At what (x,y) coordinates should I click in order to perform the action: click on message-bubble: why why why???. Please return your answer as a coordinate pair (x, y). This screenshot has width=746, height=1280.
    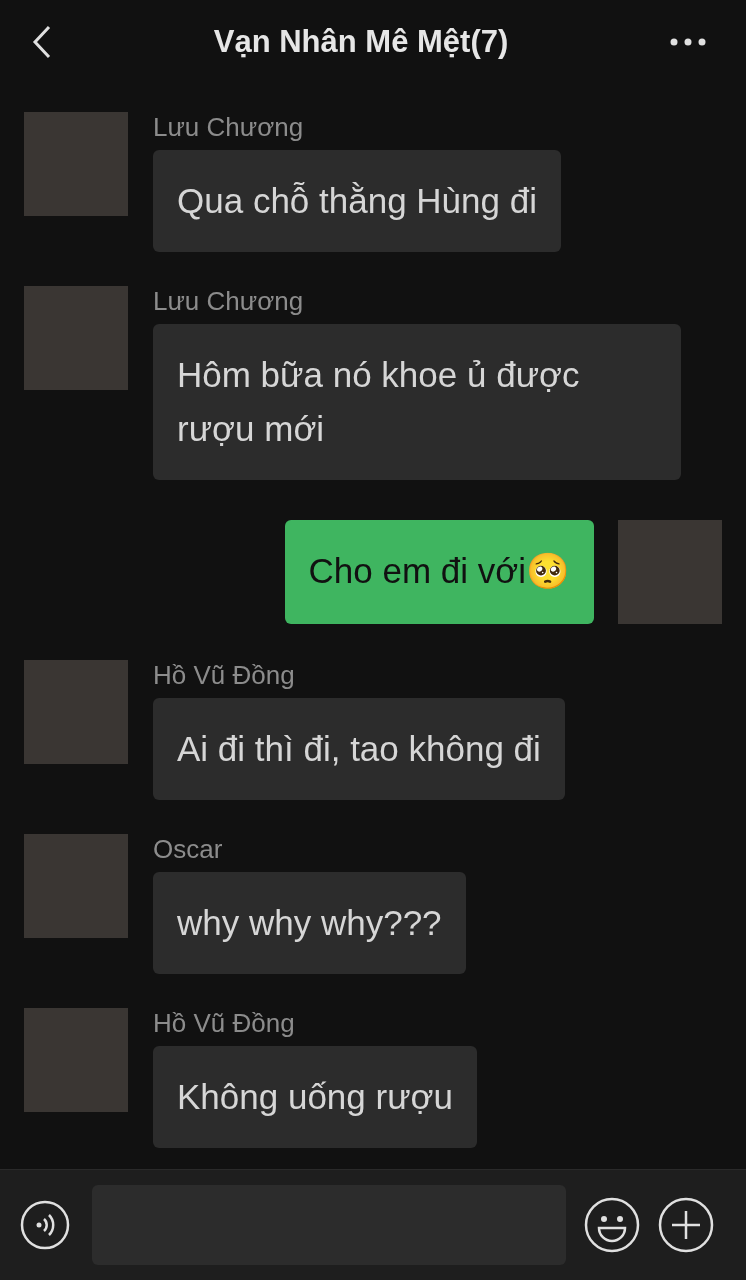
    Looking at the image, I should click on (309, 923).